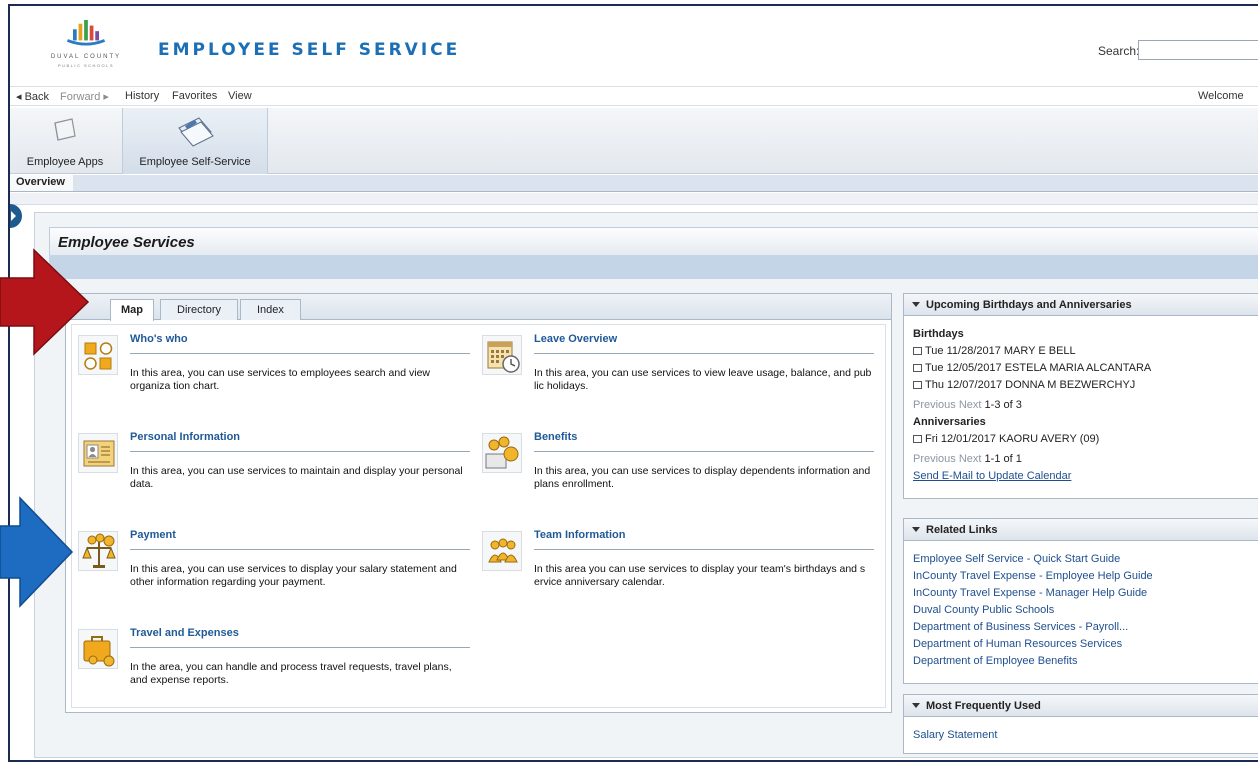 The width and height of the screenshot is (1258, 762). I want to click on team-icon, so click(502, 551).